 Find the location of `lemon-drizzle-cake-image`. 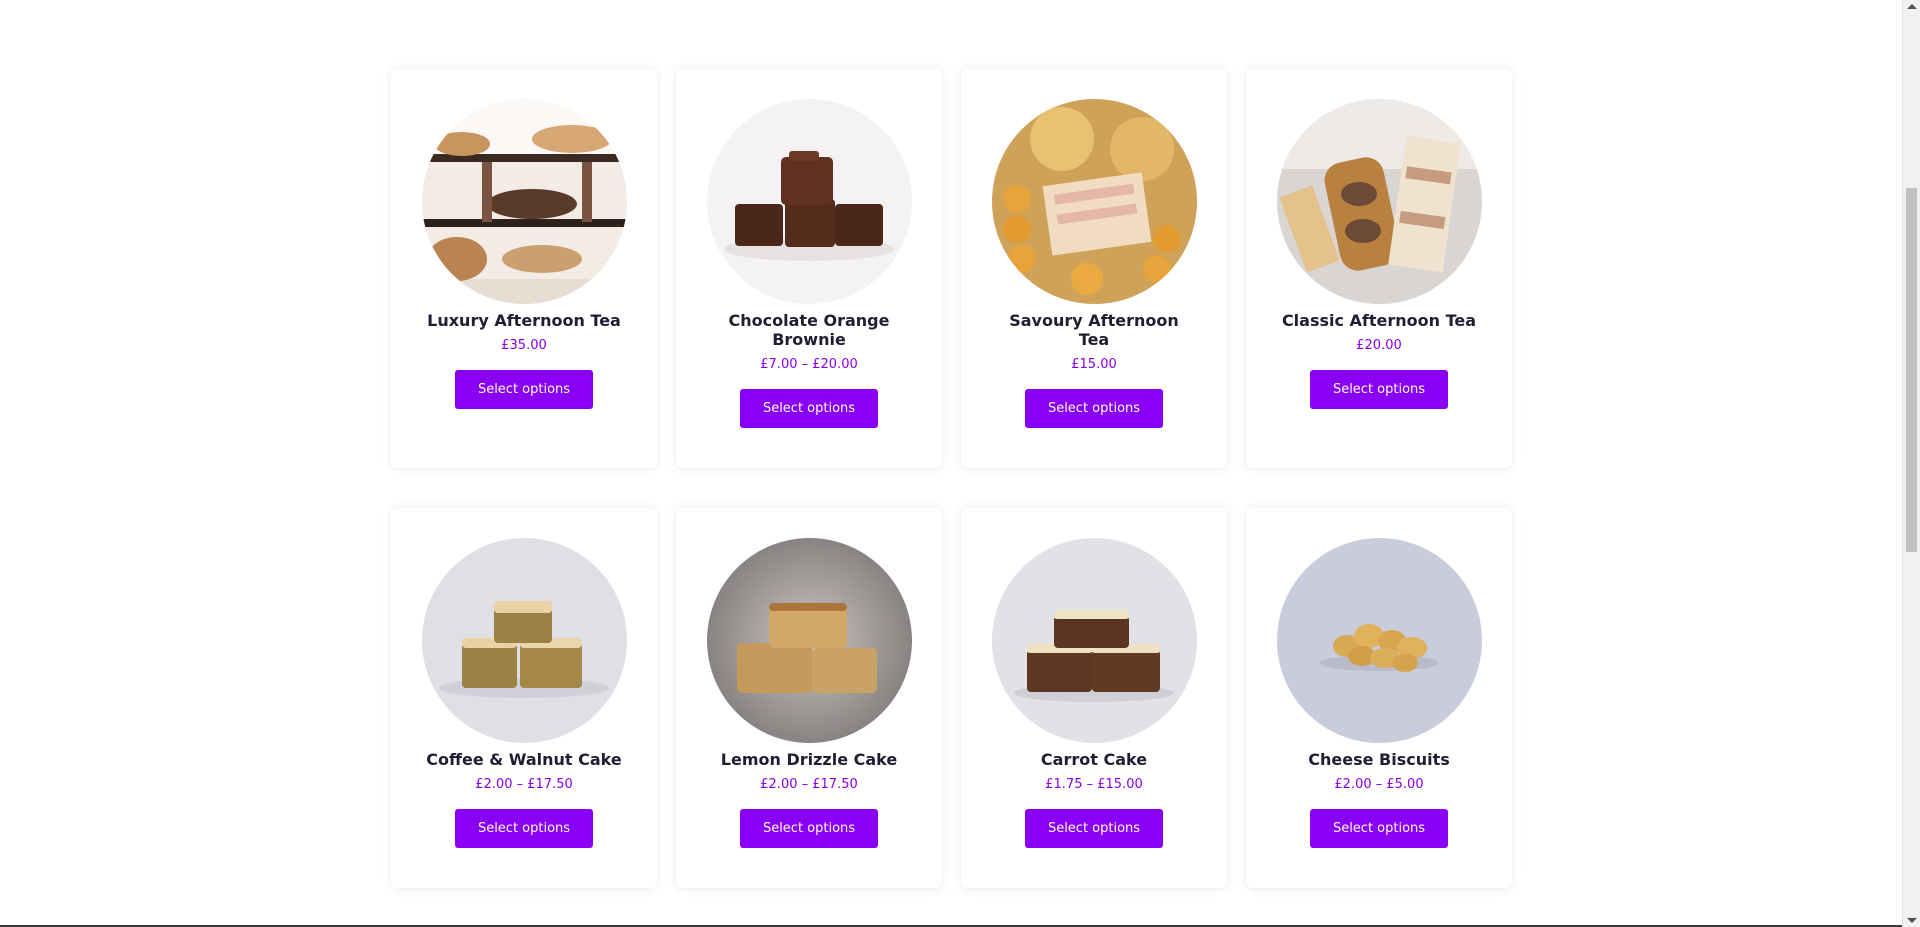

lemon-drizzle-cake-image is located at coordinates (809, 640).